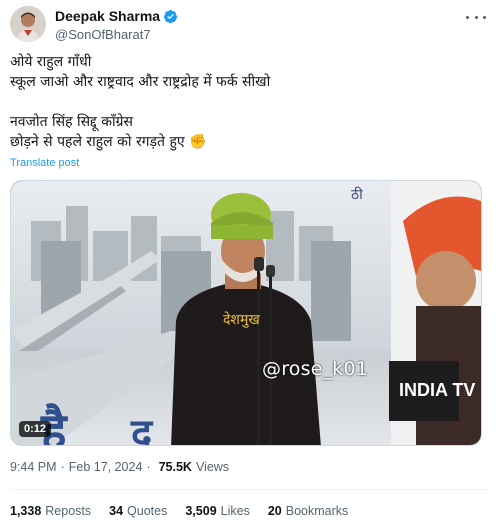  Describe the element at coordinates (26, 511) in the screenshot. I see `reposts-count: 1,338` at that location.